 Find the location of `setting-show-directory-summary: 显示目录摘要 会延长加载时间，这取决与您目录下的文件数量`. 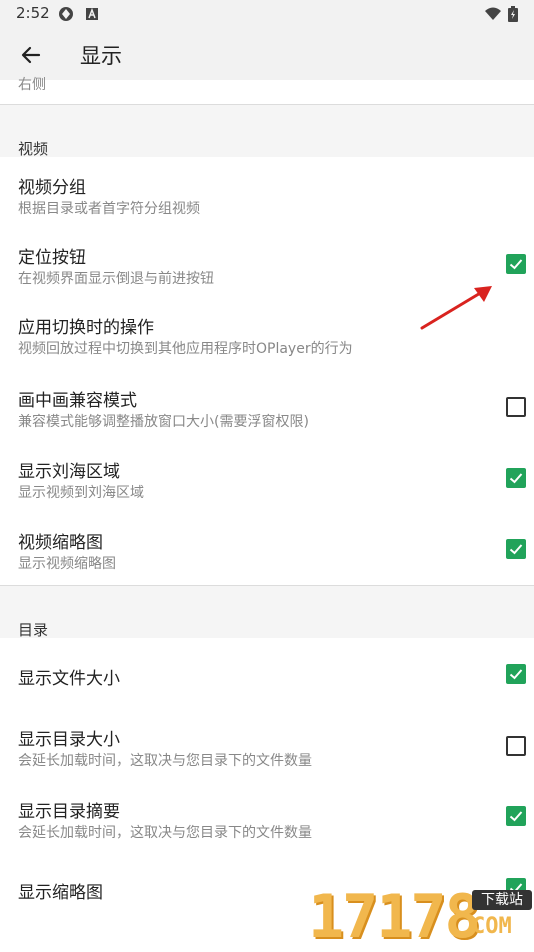

setting-show-directory-summary: 显示目录摘要 会延长加载时间，这取决与您目录下的文件数量 is located at coordinates (267, 822).